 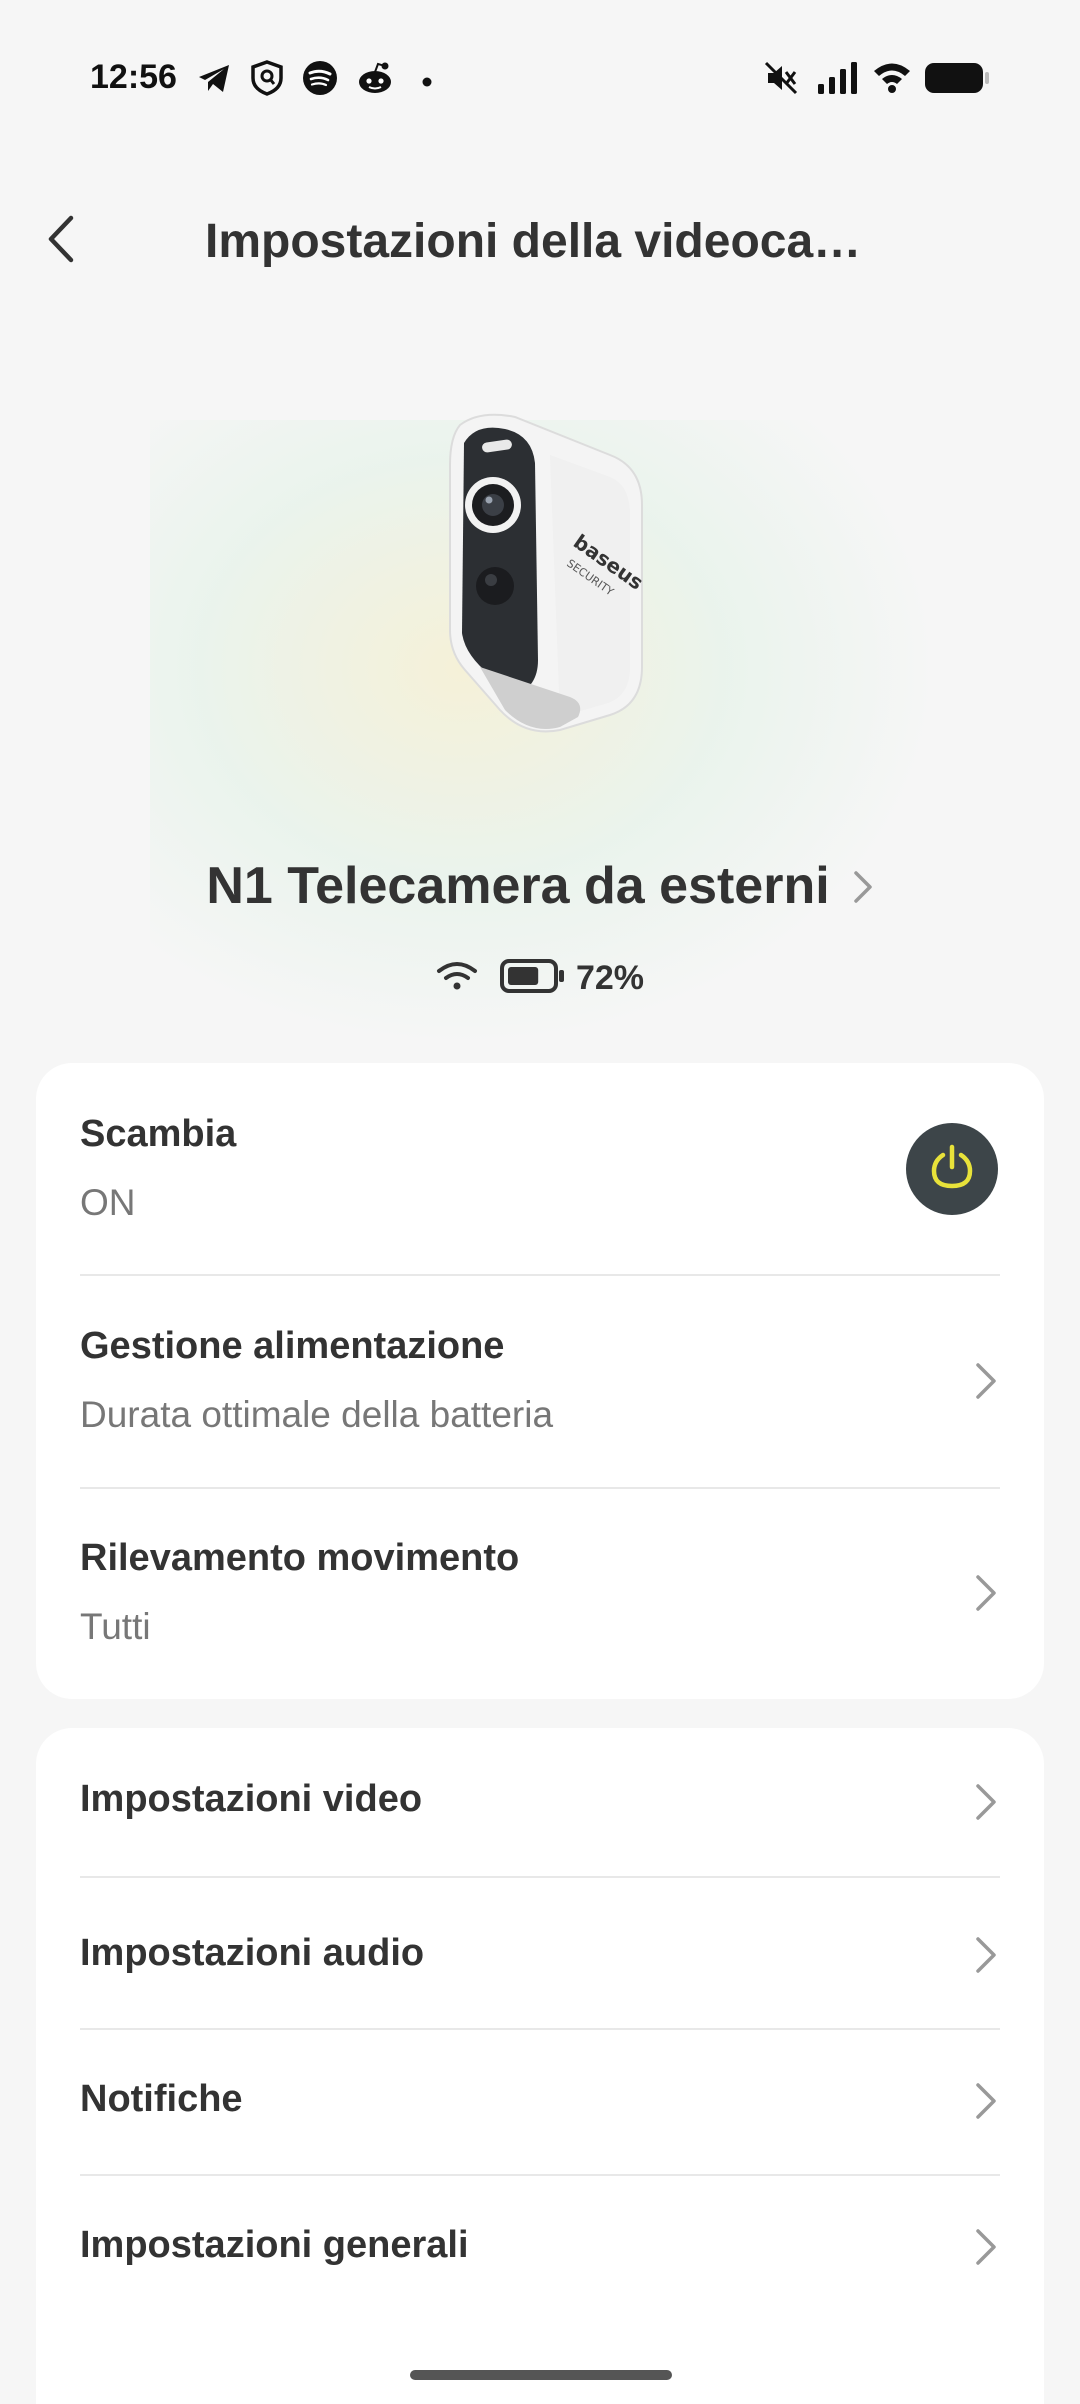 I want to click on telegram-icon, so click(x=214, y=80).